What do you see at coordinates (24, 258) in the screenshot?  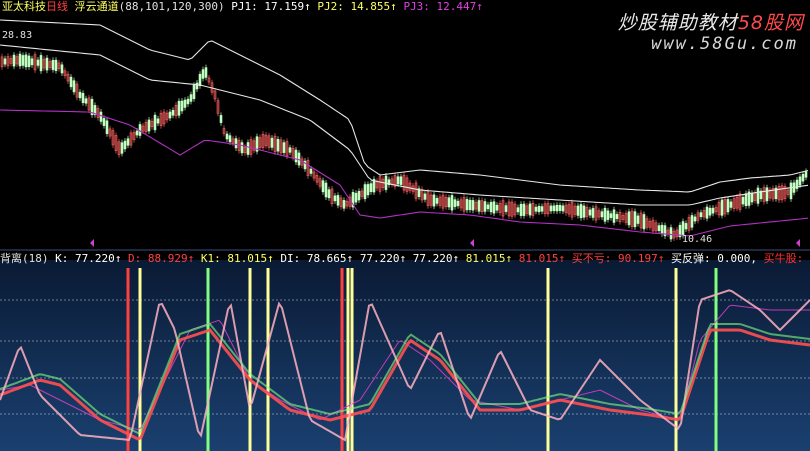 I see `oscillator-name: 背离(18)` at bounding box center [24, 258].